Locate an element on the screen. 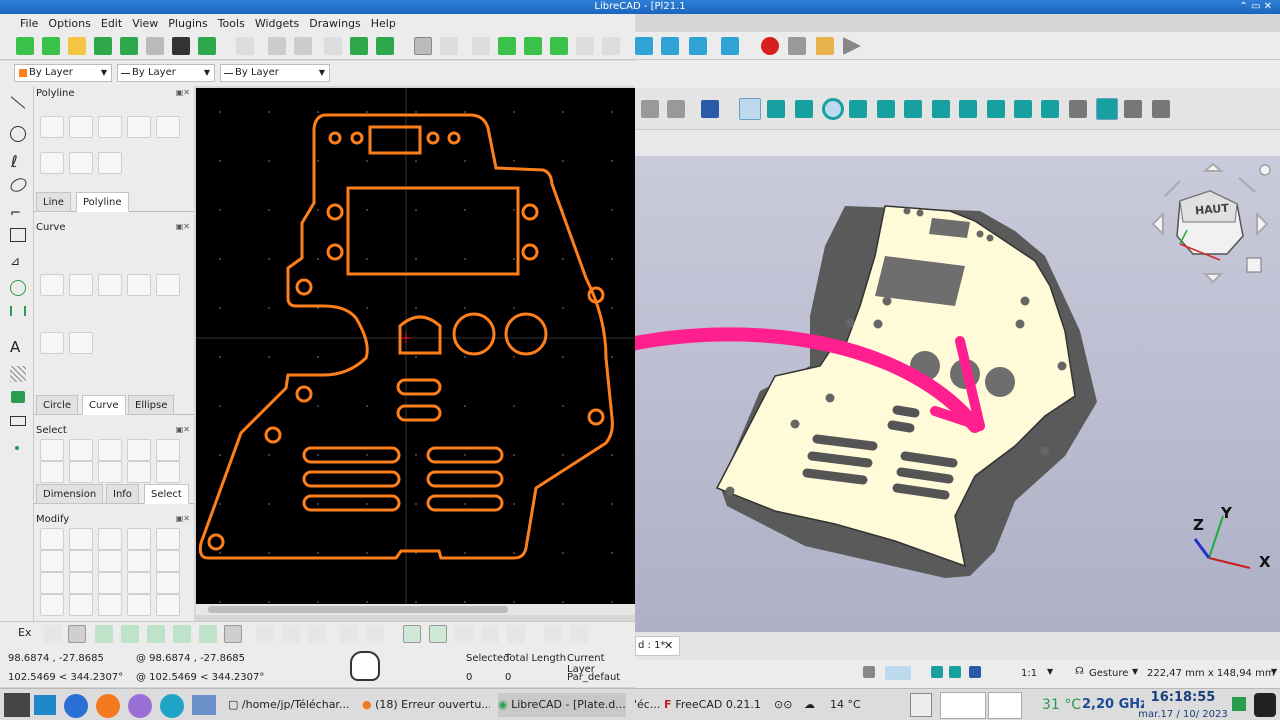 Image resolution: width=1280 pixels, height=720 pixels. snap-endpoint-icon is located at coordinates (104, 634).